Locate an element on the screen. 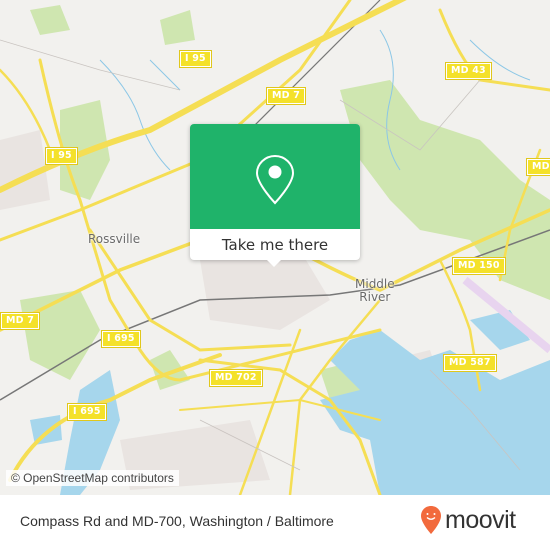  card-pointer is located at coordinates (274, 263).